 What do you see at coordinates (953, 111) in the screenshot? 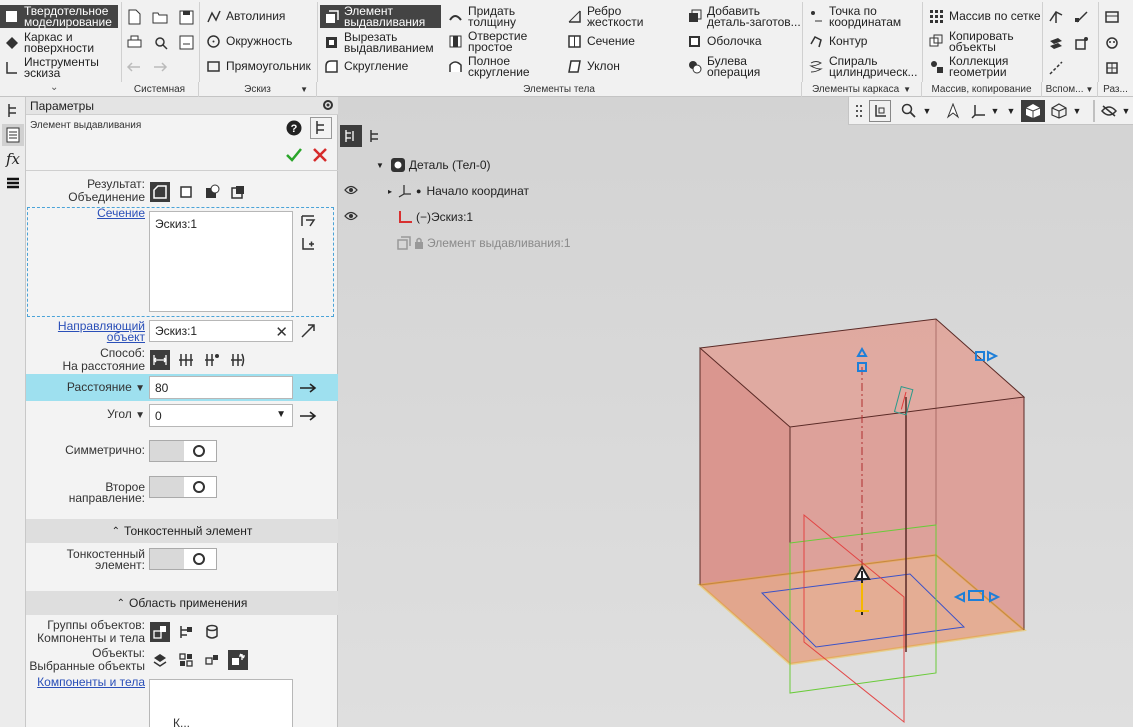
I see `orient-icon` at bounding box center [953, 111].